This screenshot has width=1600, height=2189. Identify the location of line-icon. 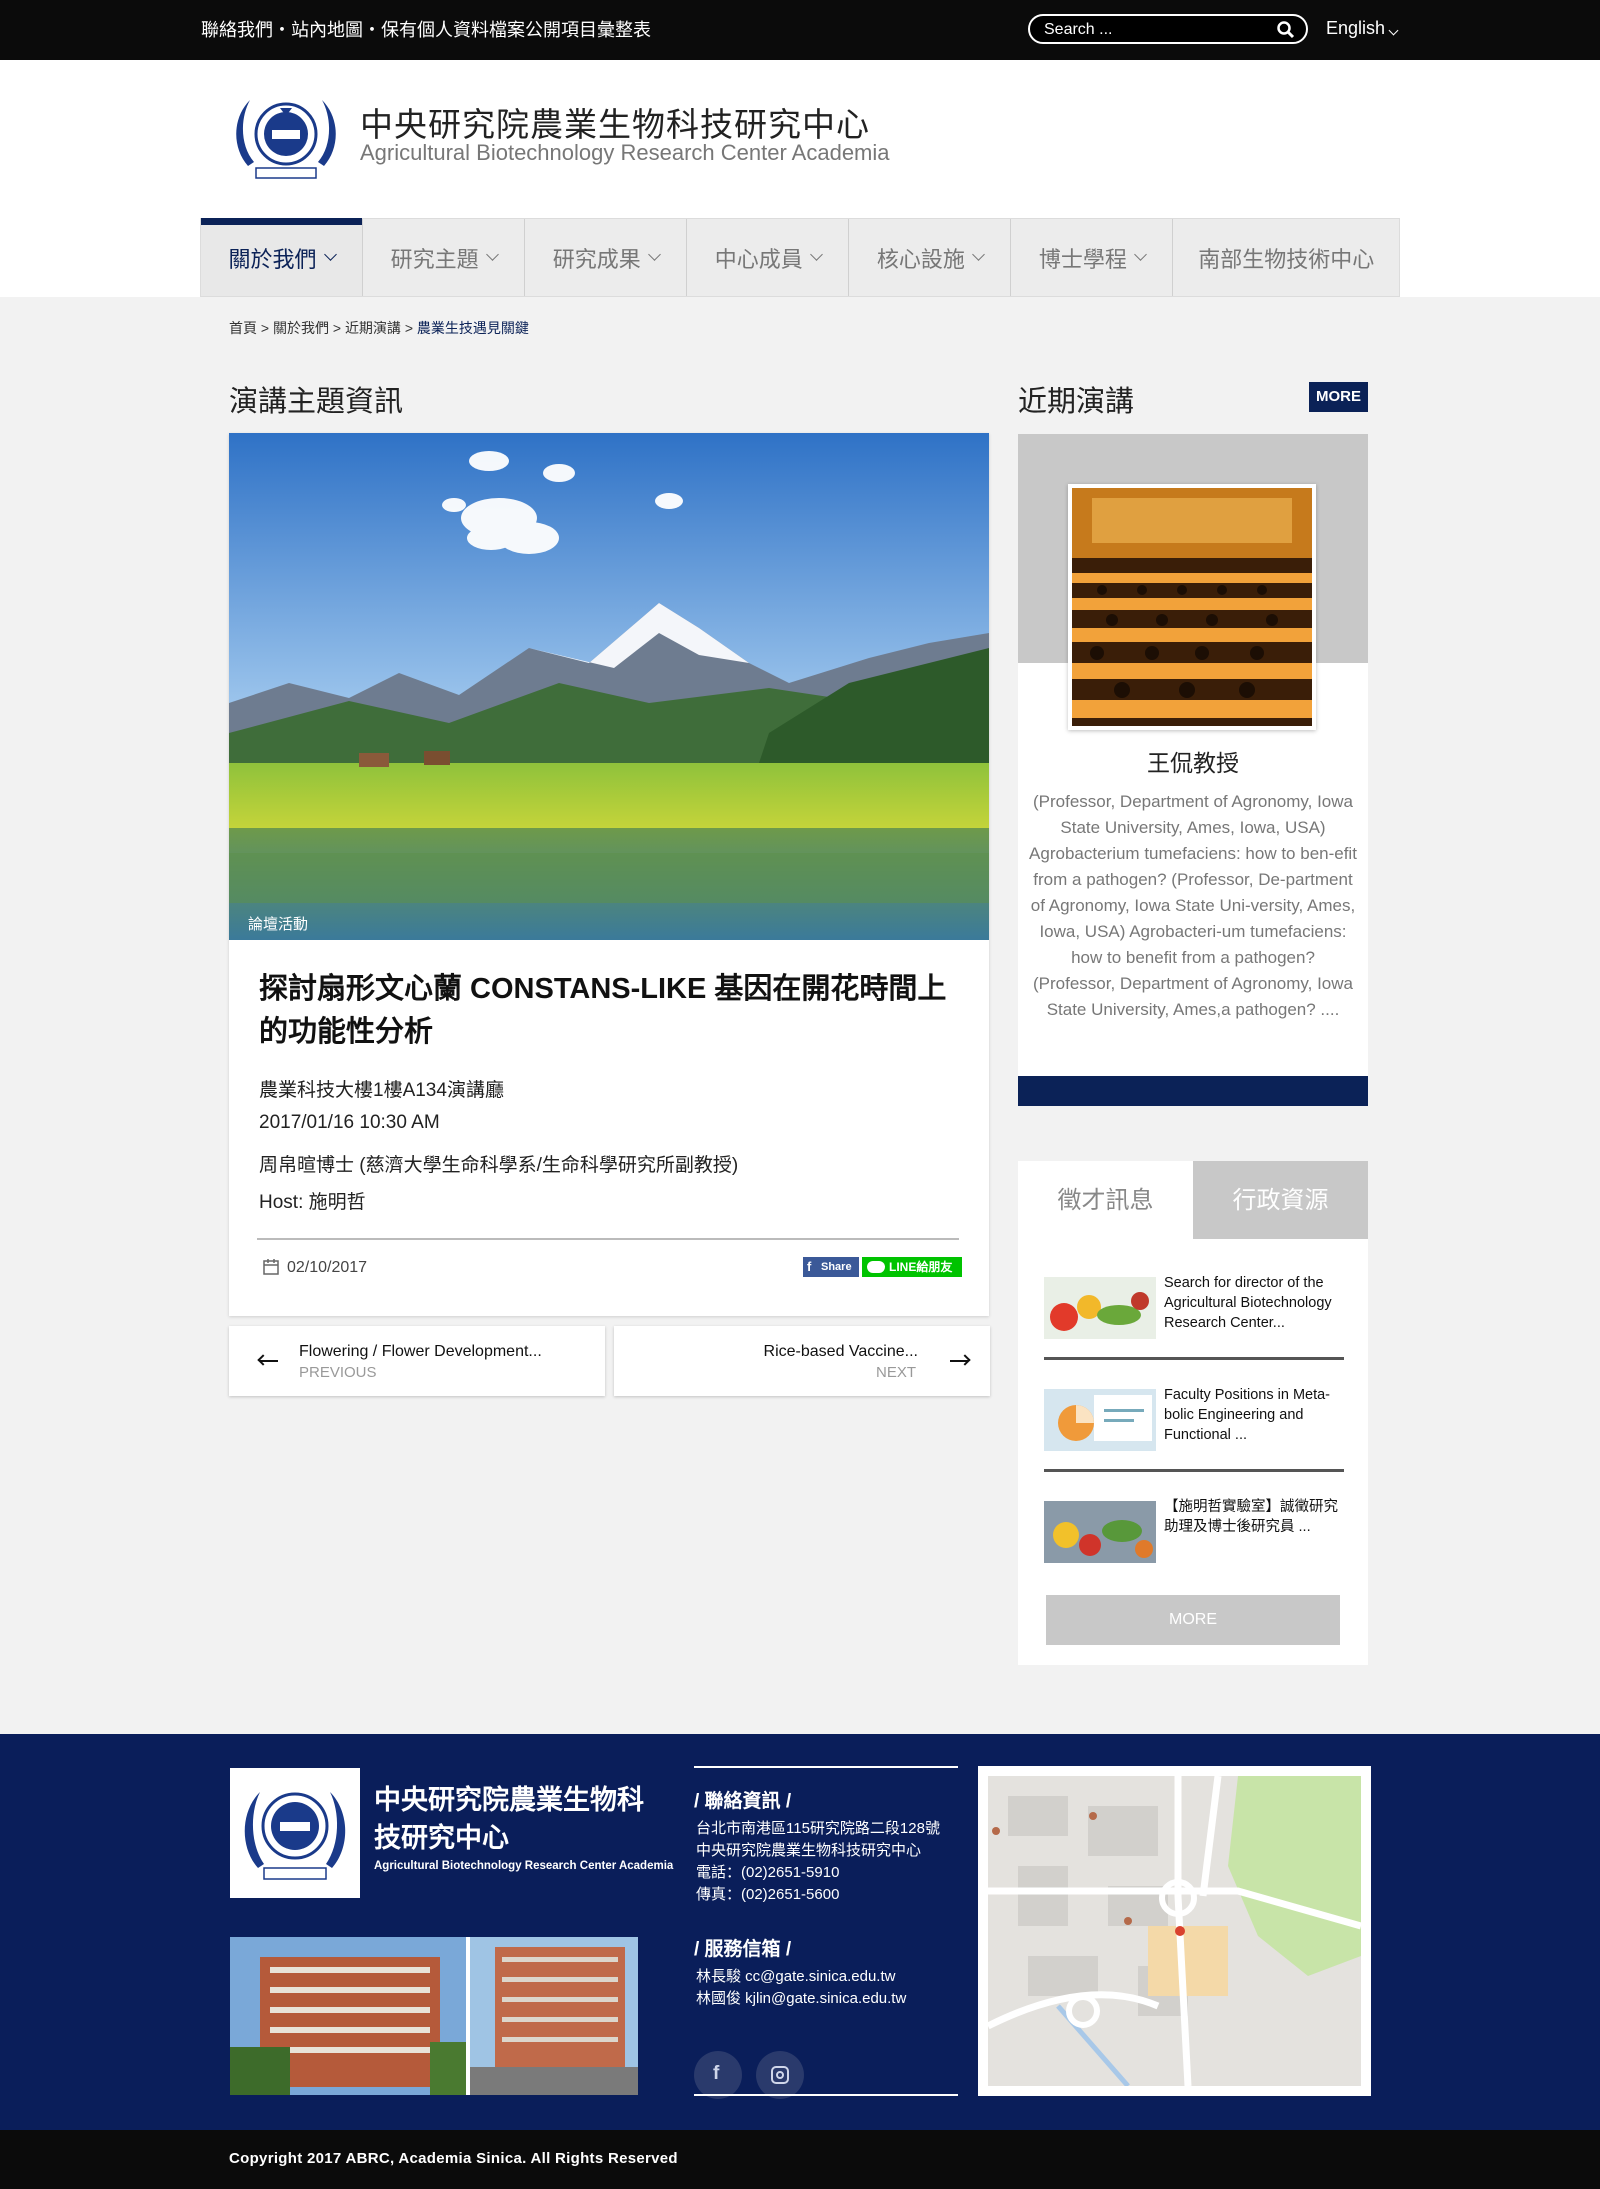
(876, 1267).